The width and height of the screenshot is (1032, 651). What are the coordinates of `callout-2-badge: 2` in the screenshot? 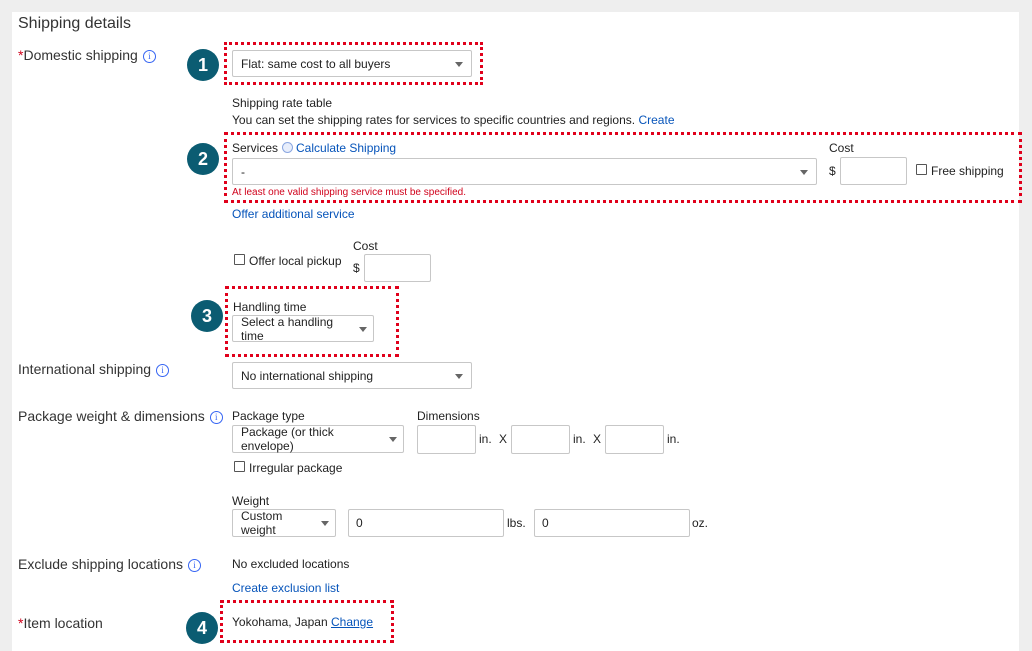 It's located at (203, 159).